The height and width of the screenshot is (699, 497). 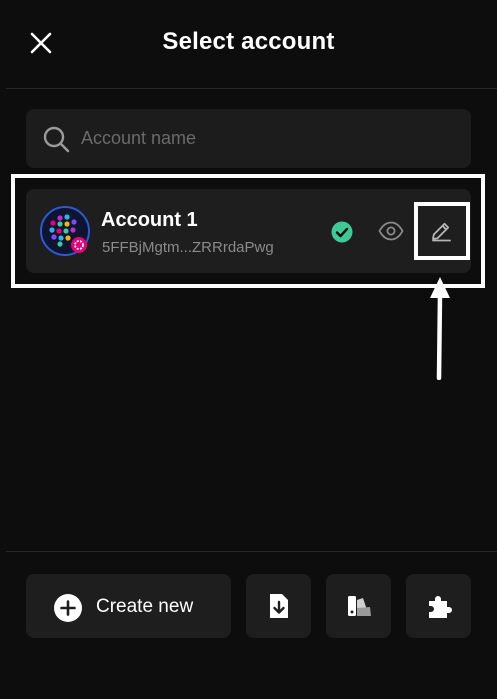 I want to click on page-title: Select account, so click(x=248, y=41).